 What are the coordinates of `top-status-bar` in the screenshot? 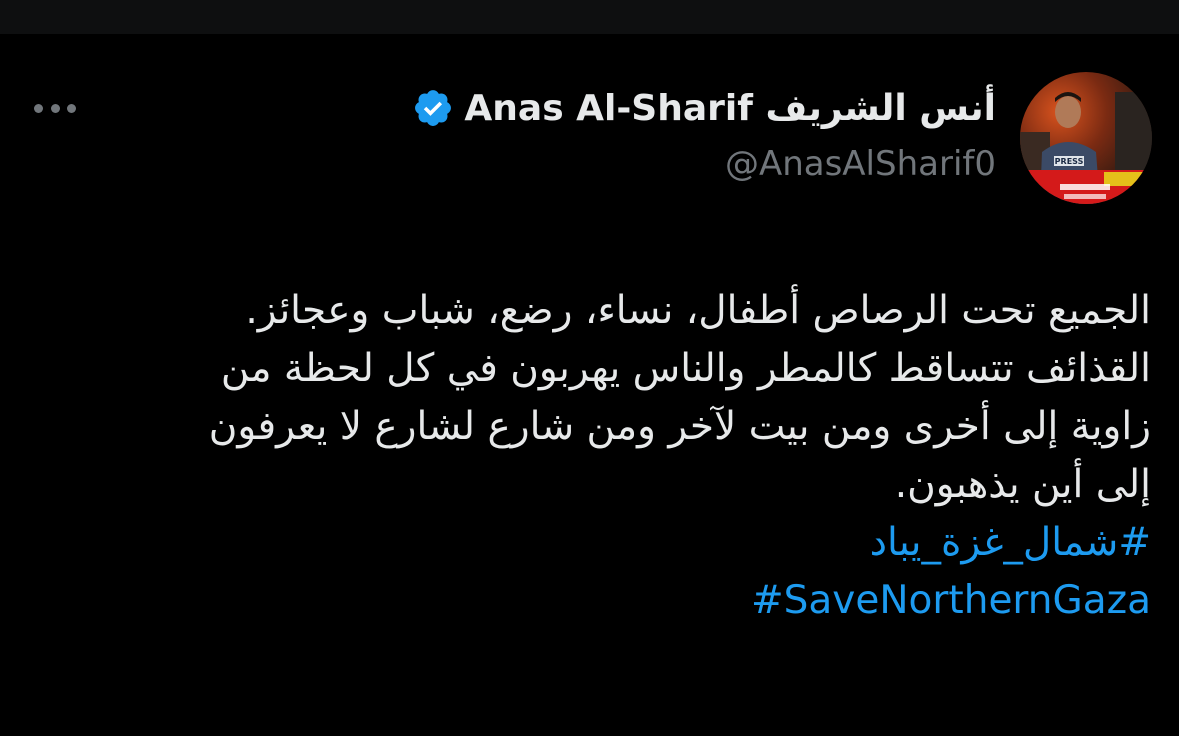 It's located at (589, 17).